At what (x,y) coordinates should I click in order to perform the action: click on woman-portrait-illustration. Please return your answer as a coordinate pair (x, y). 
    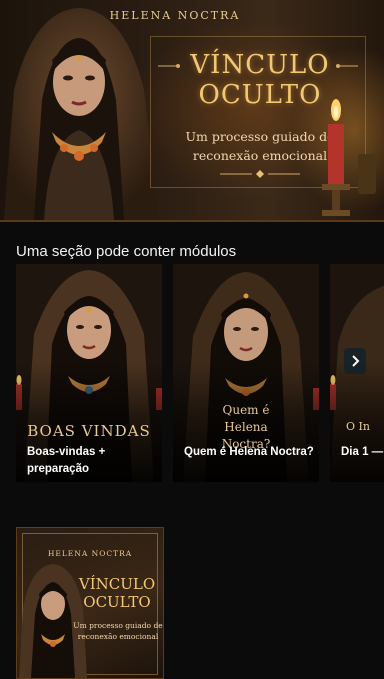
    Looking at the image, I should click on (81, 114).